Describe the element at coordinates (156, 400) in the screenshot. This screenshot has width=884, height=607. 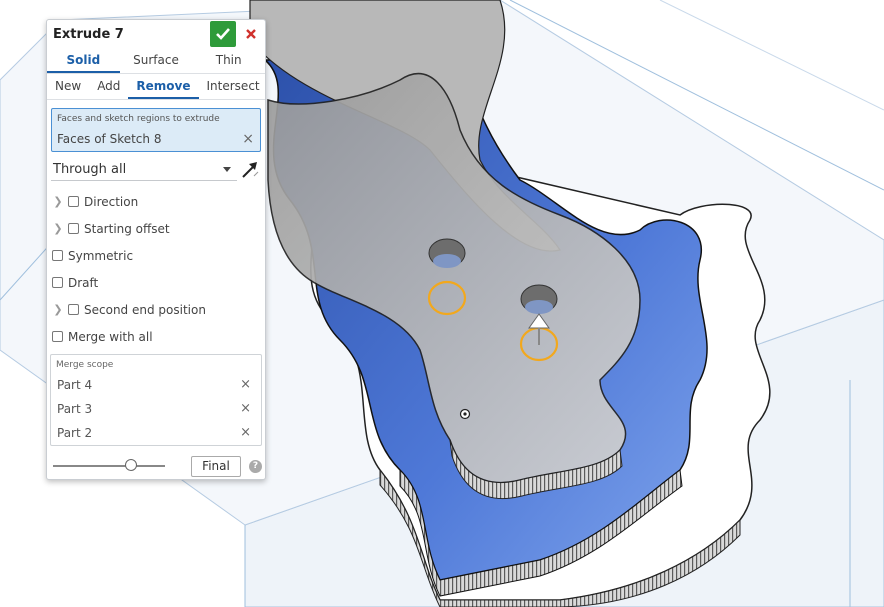
I see `merge-scope-field: Merge scope Part 4 × Part 3 × Part 2 ×` at that location.